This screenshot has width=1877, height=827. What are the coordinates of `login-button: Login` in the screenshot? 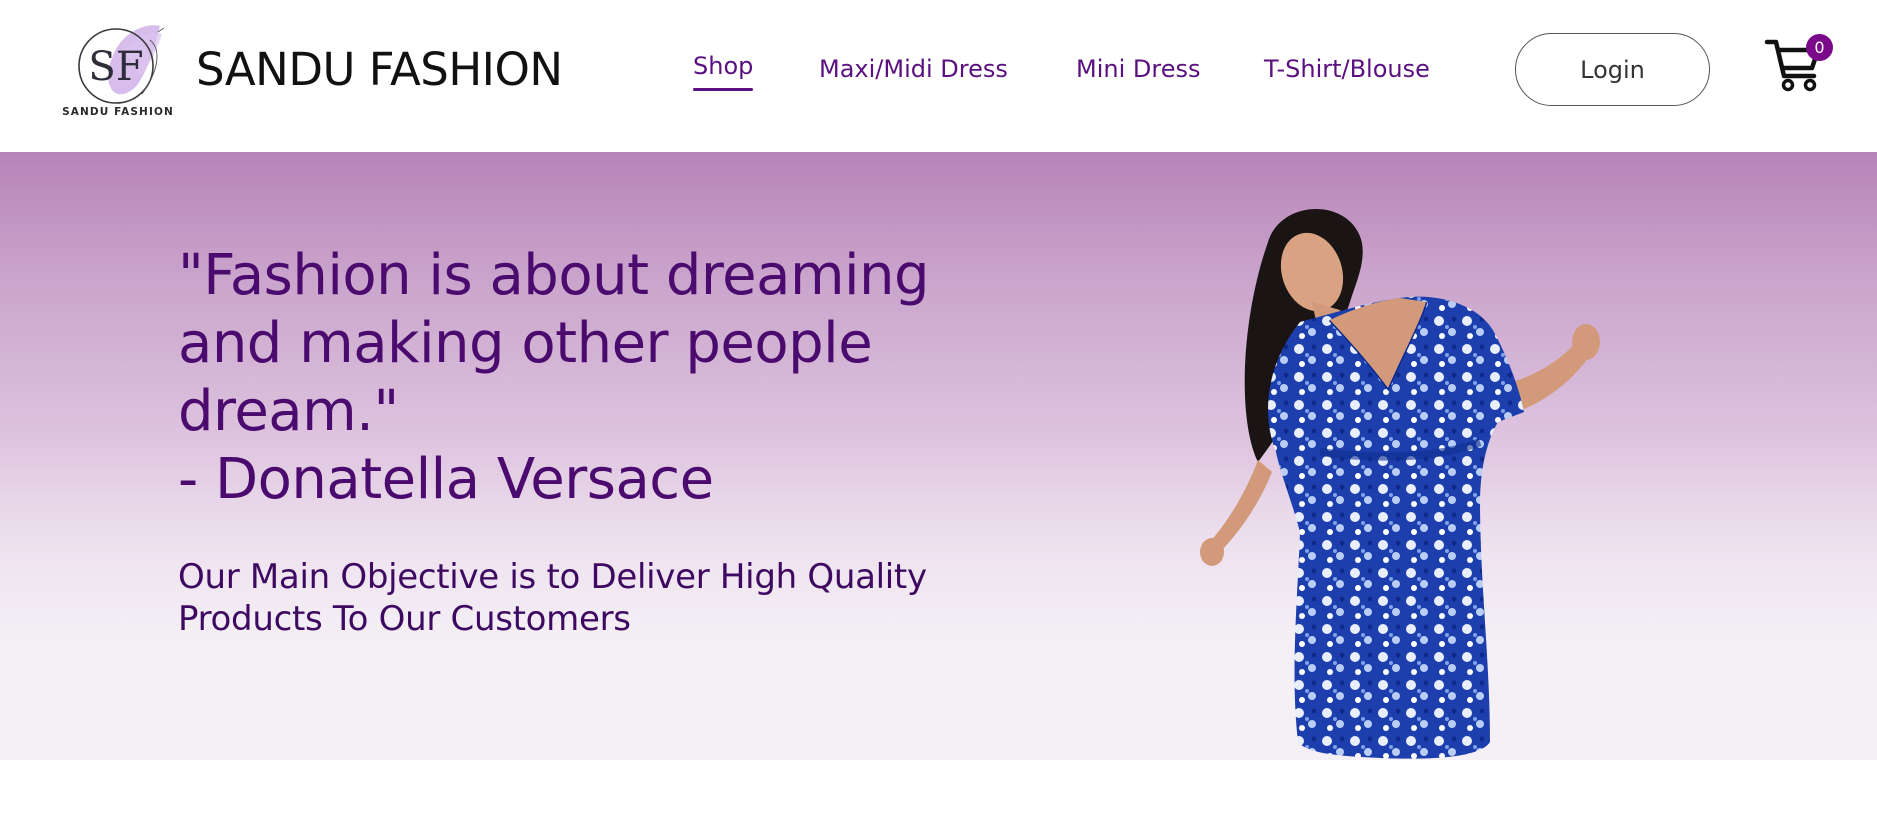 It's located at (1612, 69).